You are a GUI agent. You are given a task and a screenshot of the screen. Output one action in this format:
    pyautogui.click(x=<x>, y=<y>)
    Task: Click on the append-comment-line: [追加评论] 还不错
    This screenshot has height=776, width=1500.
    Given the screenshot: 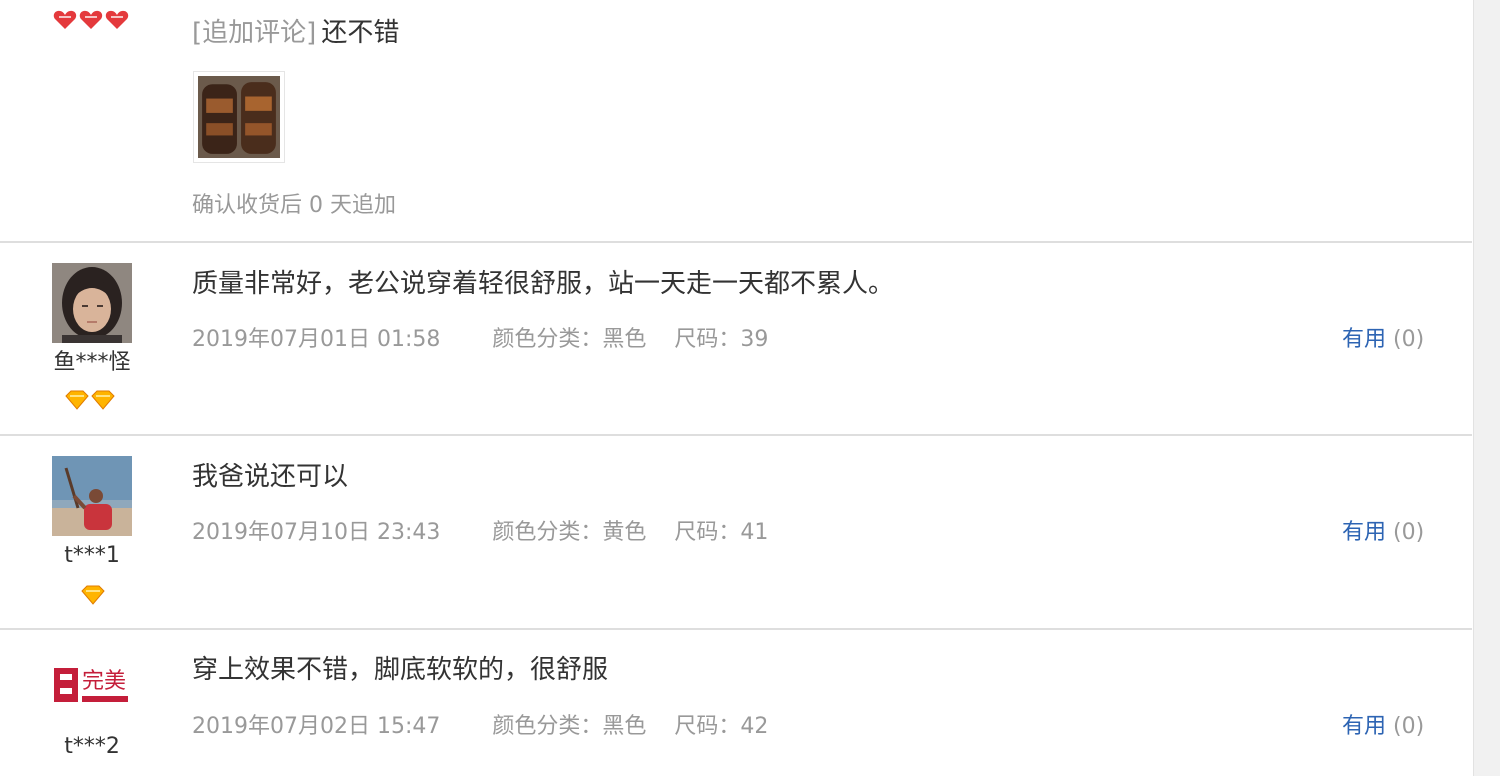 What is the action you would take?
    pyautogui.click(x=295, y=33)
    